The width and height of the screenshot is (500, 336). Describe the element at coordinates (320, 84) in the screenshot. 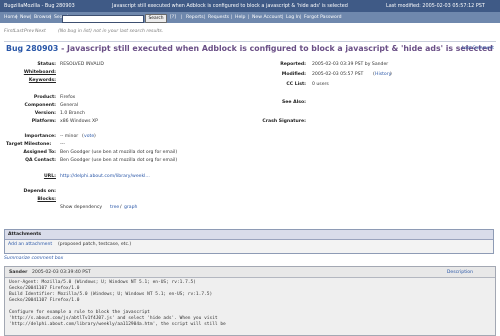

I see `cc-list-value: 0 users` at that location.